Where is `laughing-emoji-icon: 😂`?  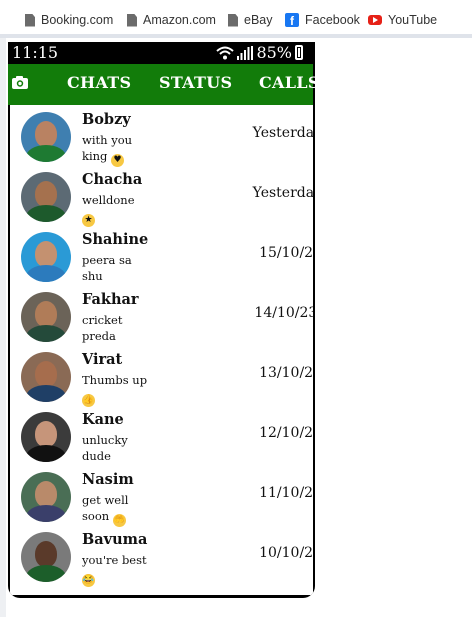
laughing-emoji-icon: 😂 is located at coordinates (88, 580).